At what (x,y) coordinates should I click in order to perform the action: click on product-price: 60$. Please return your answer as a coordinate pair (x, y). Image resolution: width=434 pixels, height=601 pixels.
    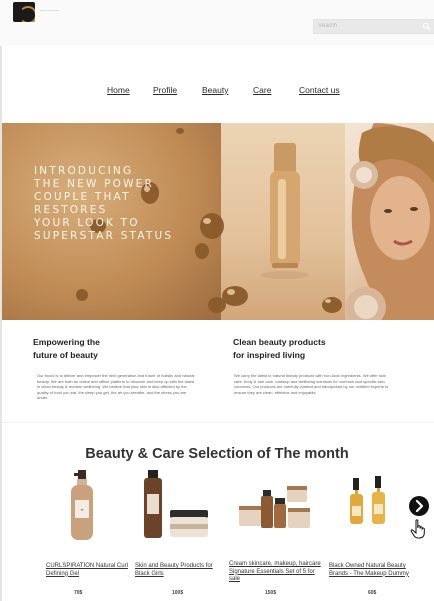
    Looking at the image, I should click on (372, 593).